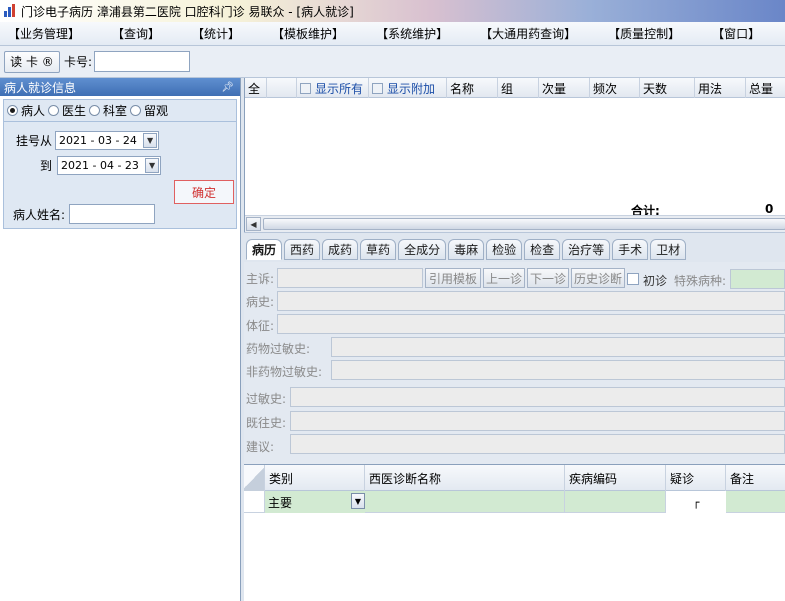 This screenshot has width=785, height=601. I want to click on signs-field, so click(531, 324).